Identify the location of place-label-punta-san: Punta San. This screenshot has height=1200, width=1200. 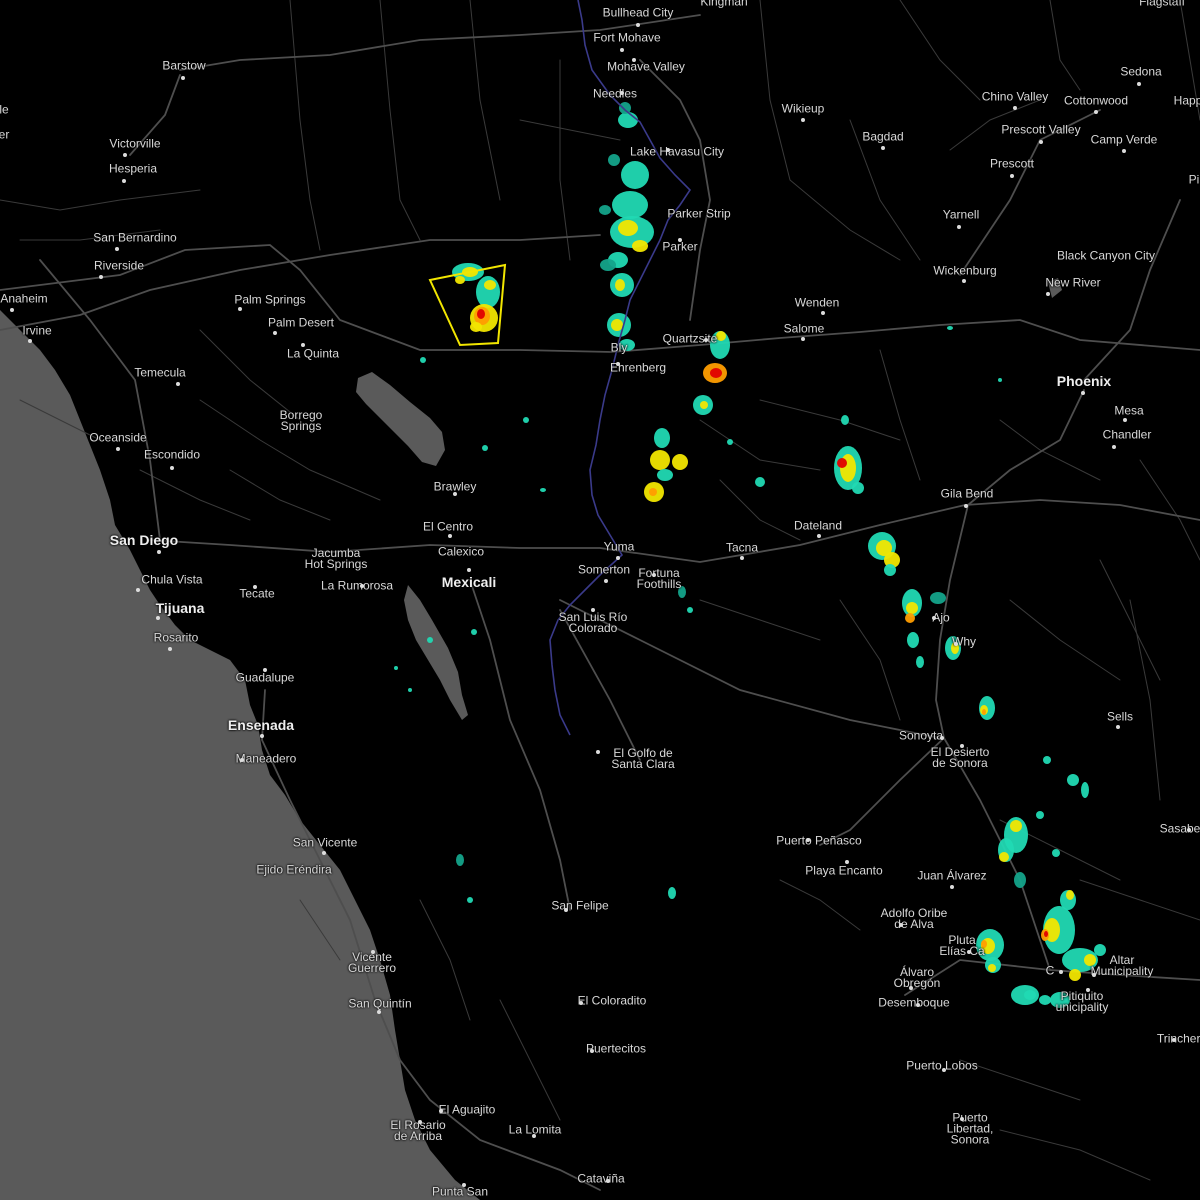
(460, 1191).